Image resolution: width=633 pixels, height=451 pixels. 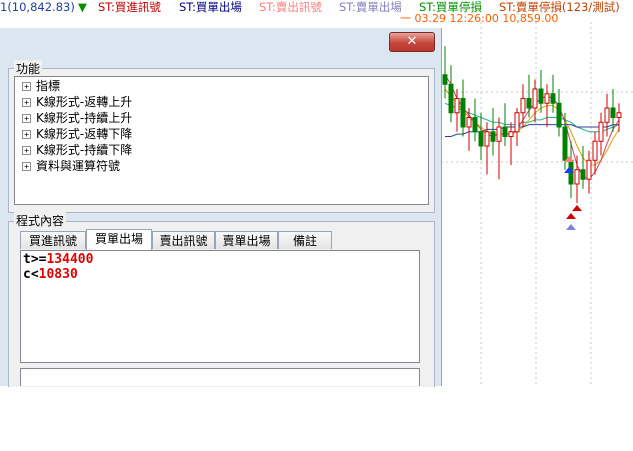 What do you see at coordinates (58, 274) in the screenshot?
I see `code-value: 10830` at bounding box center [58, 274].